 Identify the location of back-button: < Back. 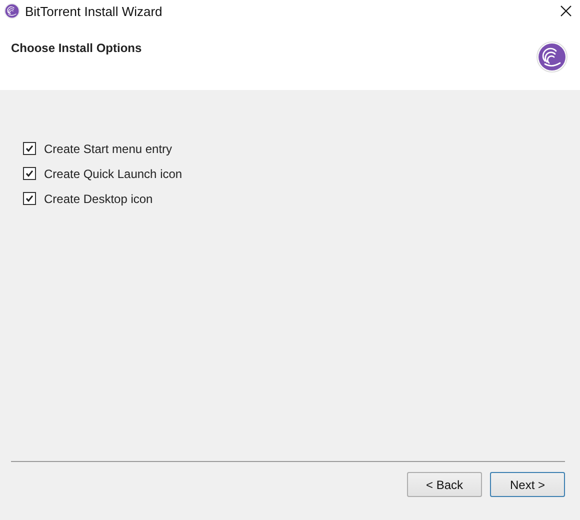
(444, 484).